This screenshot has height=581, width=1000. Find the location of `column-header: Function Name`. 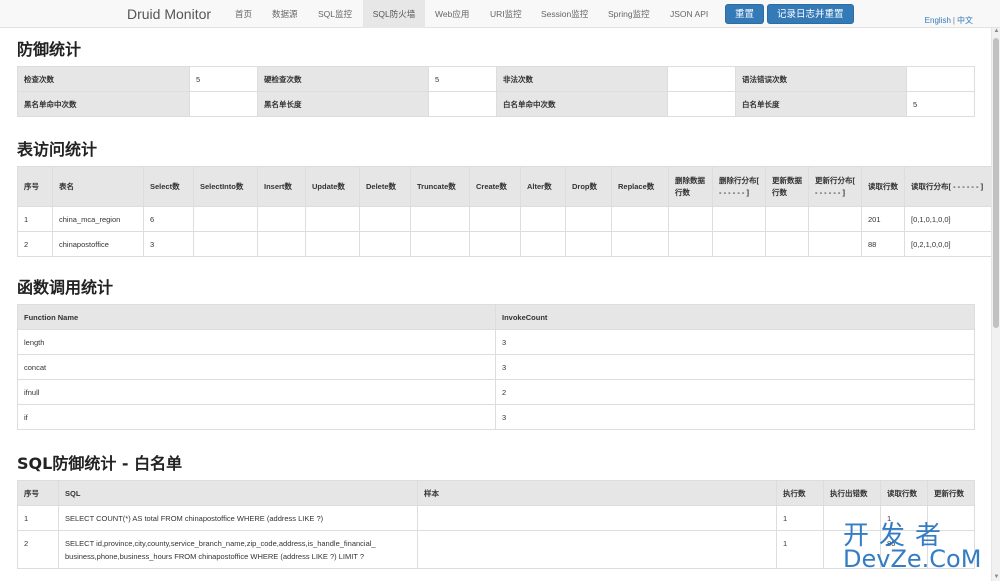

column-header: Function Name is located at coordinates (256, 317).